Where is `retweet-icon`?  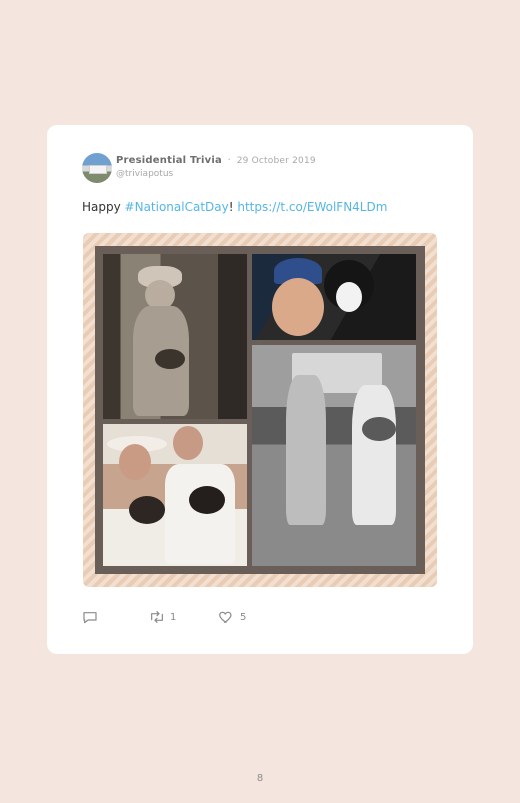
retweet-icon is located at coordinates (157, 617).